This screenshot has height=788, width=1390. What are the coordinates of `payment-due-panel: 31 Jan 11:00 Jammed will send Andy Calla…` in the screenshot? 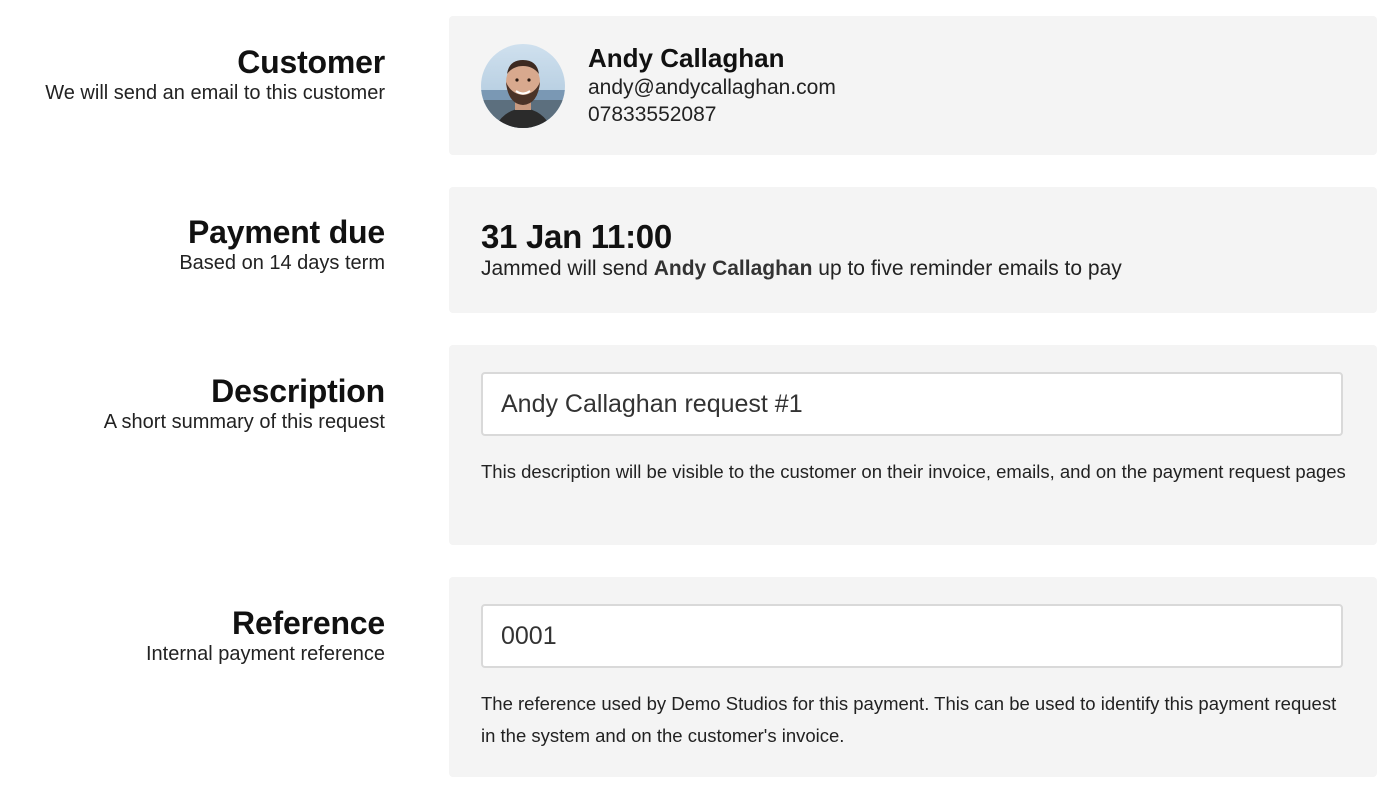 It's located at (913, 250).